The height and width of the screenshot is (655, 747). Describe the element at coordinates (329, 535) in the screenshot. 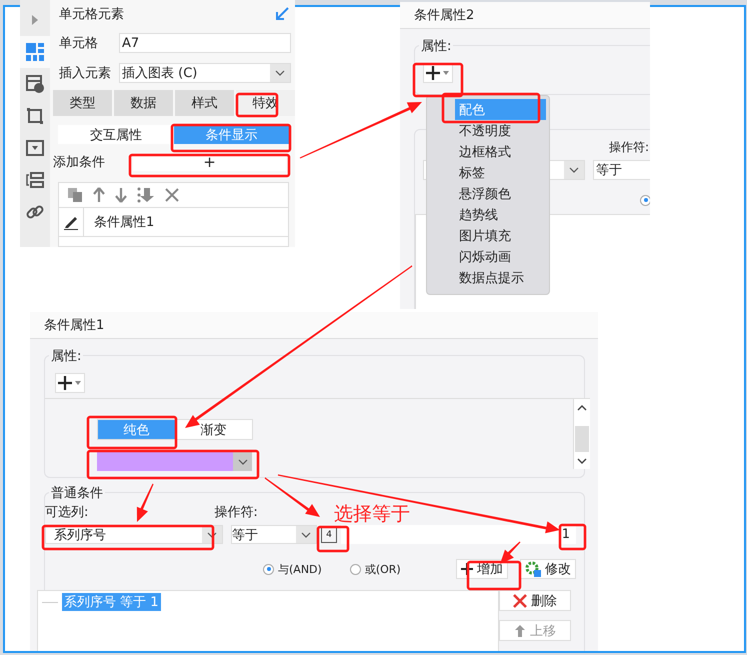

I see `parameter-button: 4` at that location.